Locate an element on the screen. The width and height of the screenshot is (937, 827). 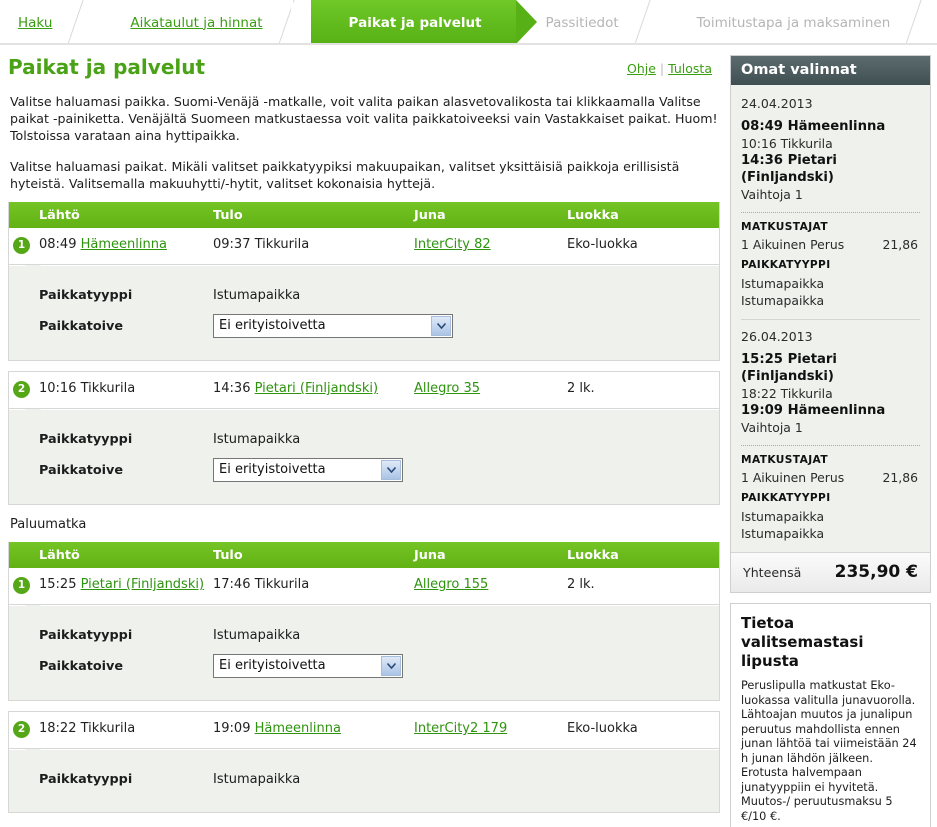
cell-arrival: 19:09 Hämeenlinna is located at coordinates (313, 728).